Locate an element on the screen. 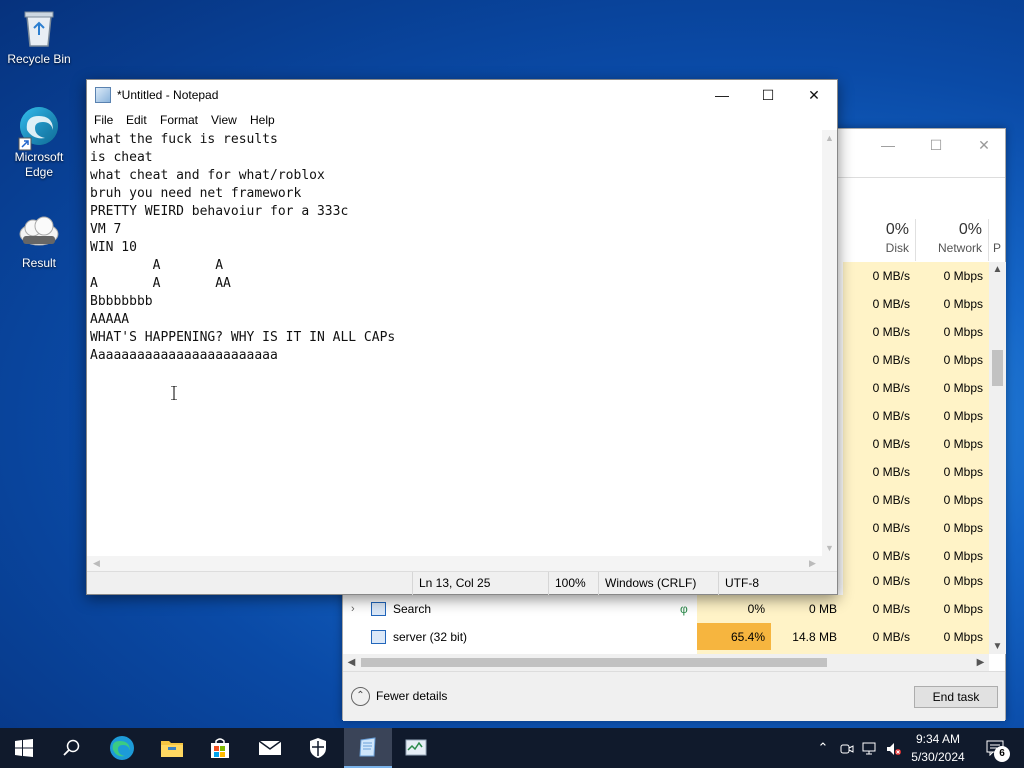 The width and height of the screenshot is (1024, 768). menu-format: Format is located at coordinates (179, 120).